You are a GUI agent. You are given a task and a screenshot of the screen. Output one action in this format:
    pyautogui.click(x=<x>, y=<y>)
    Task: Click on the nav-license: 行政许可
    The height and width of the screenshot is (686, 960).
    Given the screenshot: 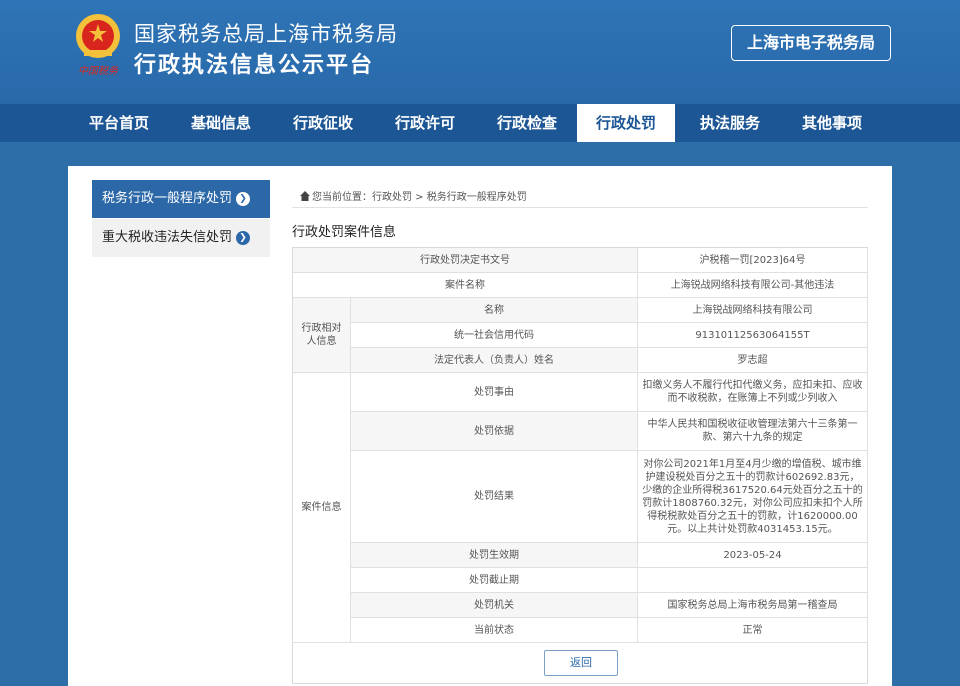 What is the action you would take?
    pyautogui.click(x=425, y=123)
    